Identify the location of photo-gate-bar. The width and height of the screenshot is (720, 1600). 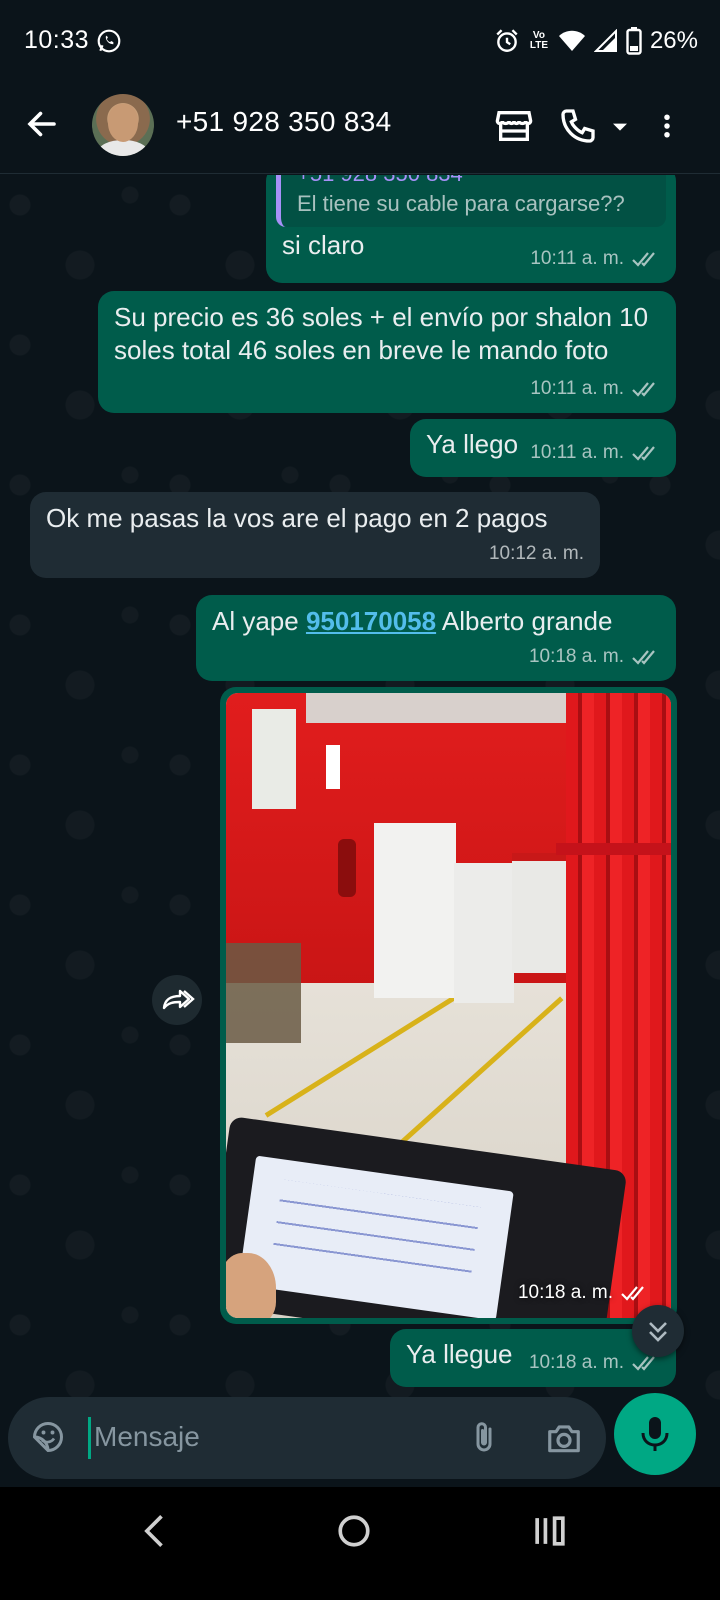
(613, 849).